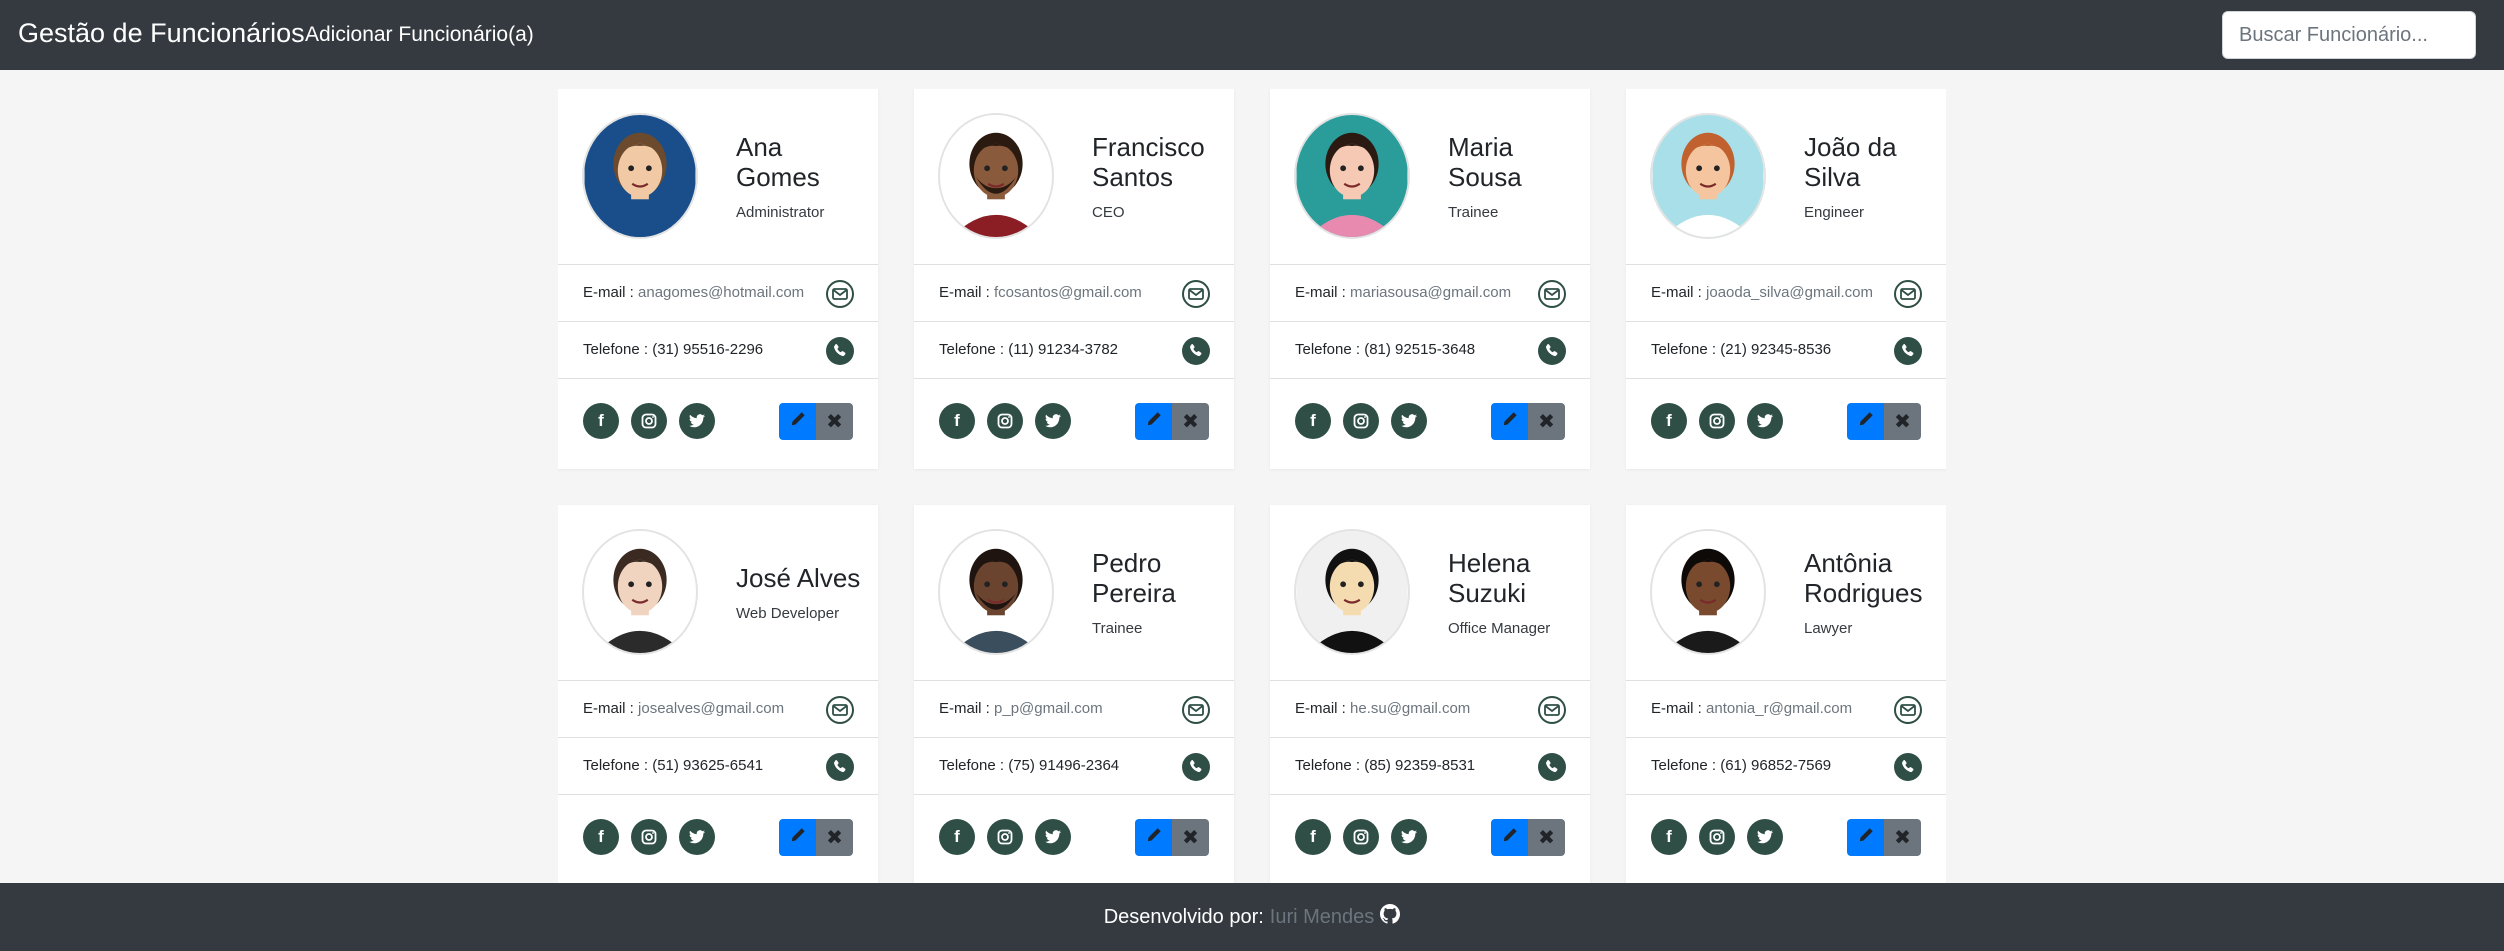 The image size is (2504, 951). I want to click on name-block: Ana Gomes Administrator, so click(806, 176).